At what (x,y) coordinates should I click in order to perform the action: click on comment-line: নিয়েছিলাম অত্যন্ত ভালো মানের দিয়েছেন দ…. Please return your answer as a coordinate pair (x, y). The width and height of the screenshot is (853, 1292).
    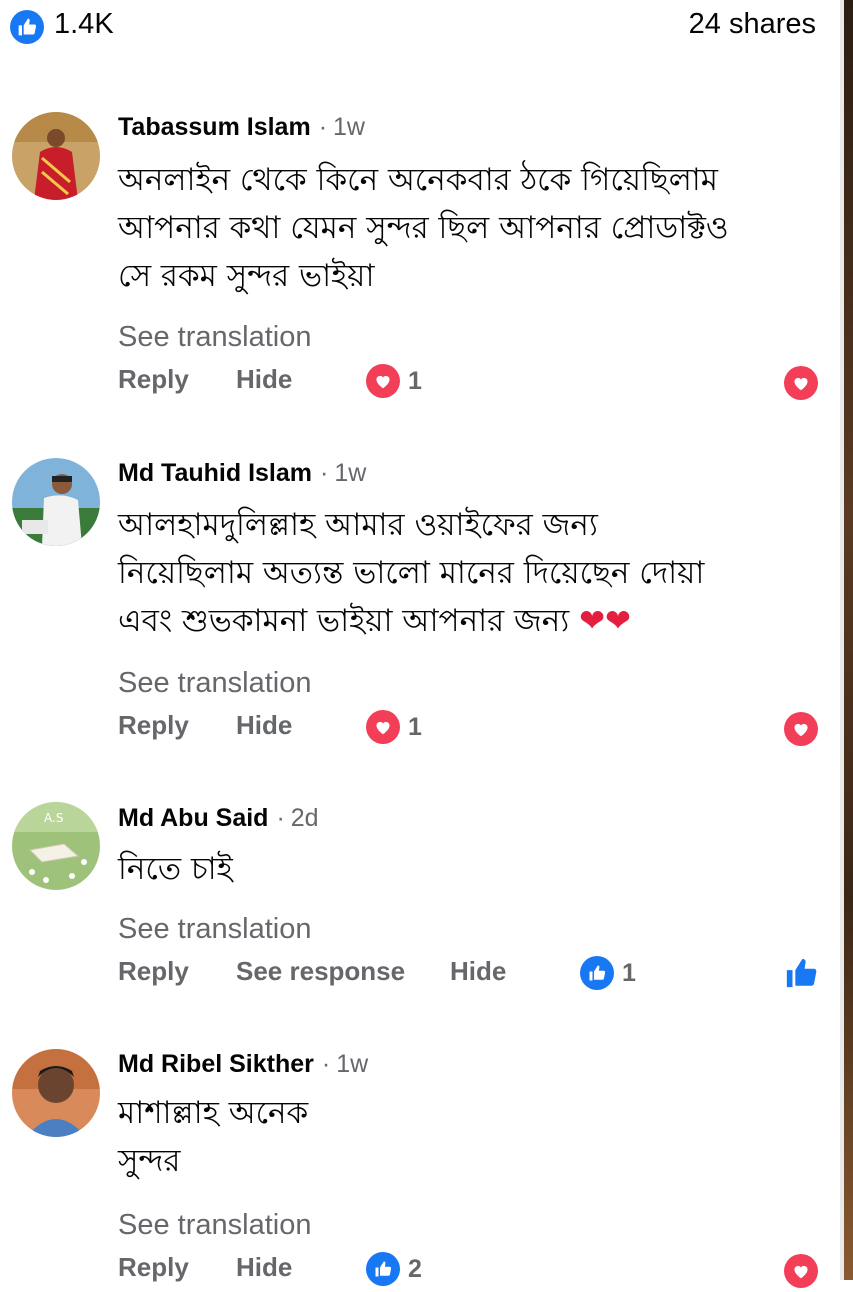
    Looking at the image, I should click on (411, 573).